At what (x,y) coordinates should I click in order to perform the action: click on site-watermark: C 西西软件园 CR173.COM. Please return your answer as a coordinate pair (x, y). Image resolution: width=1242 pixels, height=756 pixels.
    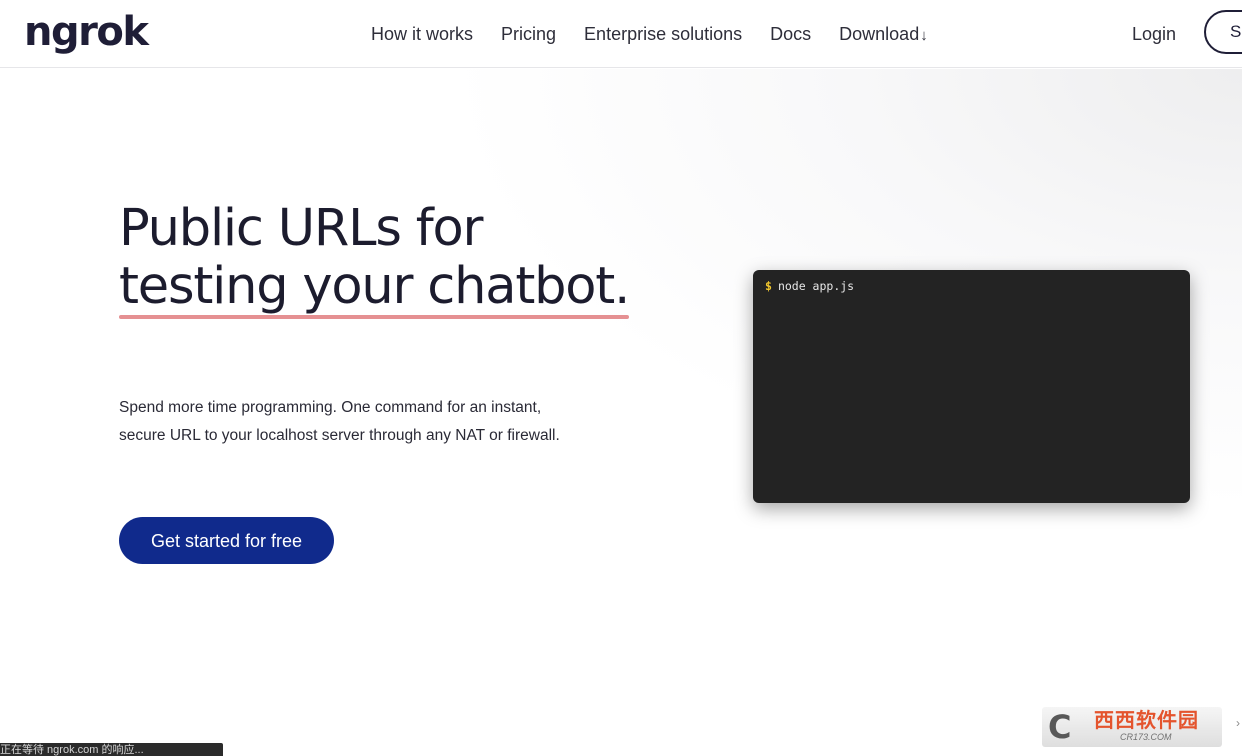
    Looking at the image, I should click on (1132, 727).